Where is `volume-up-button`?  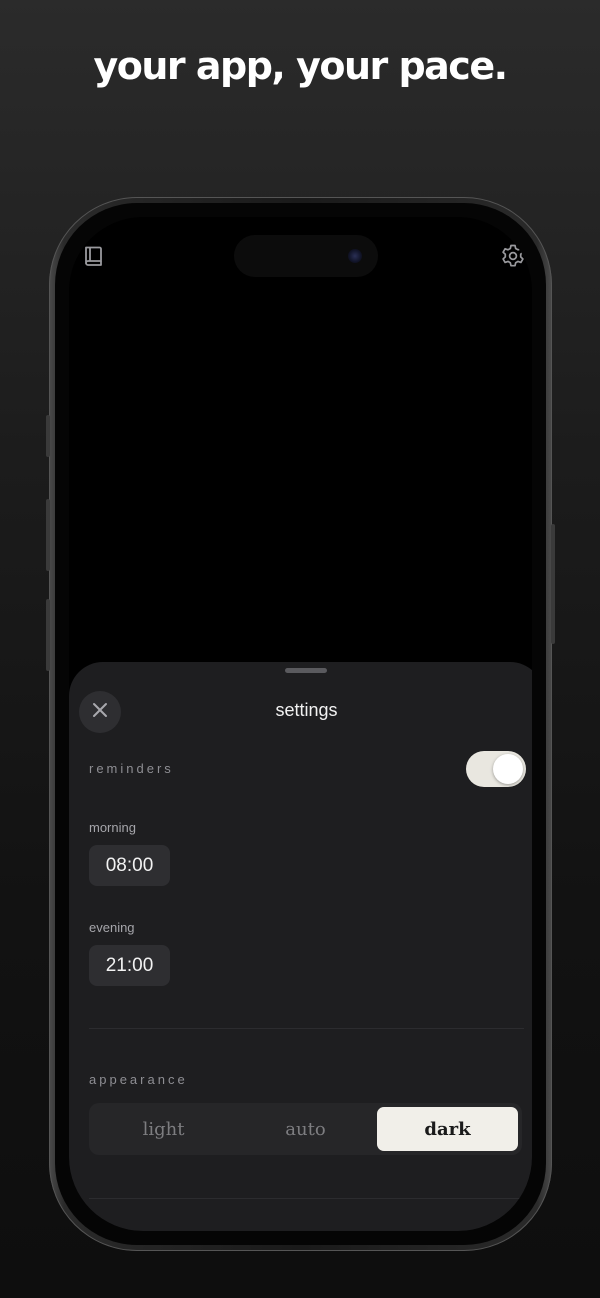
volume-up-button is located at coordinates (48, 535).